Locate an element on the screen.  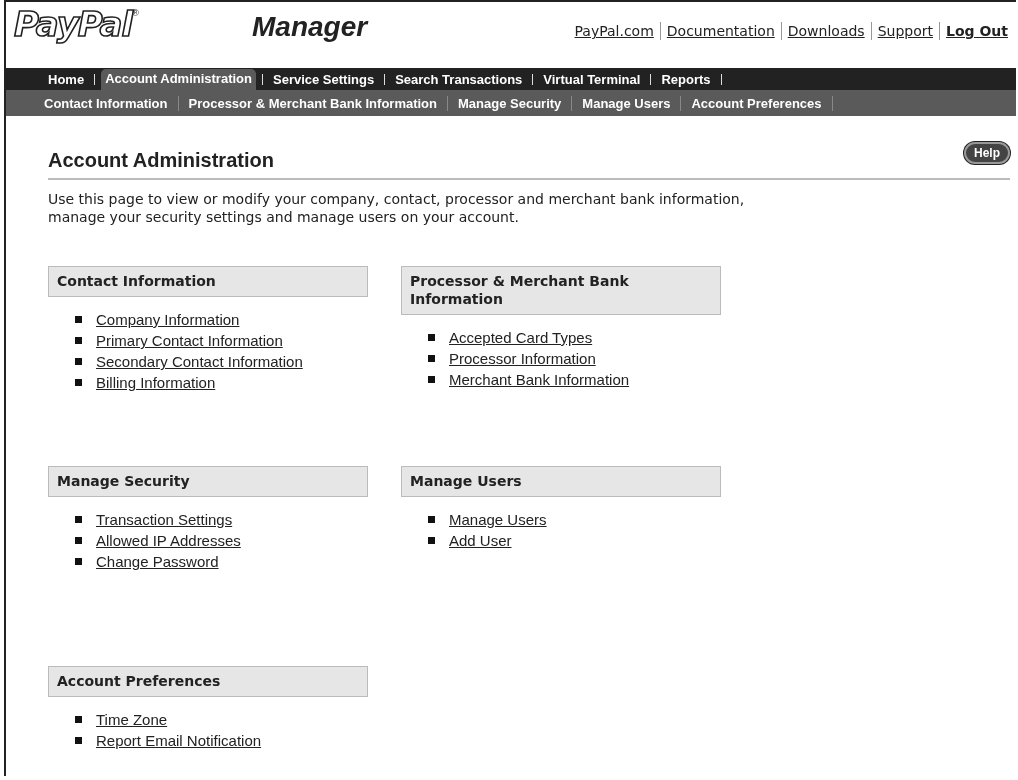
top-link: Log Out is located at coordinates (973, 31).